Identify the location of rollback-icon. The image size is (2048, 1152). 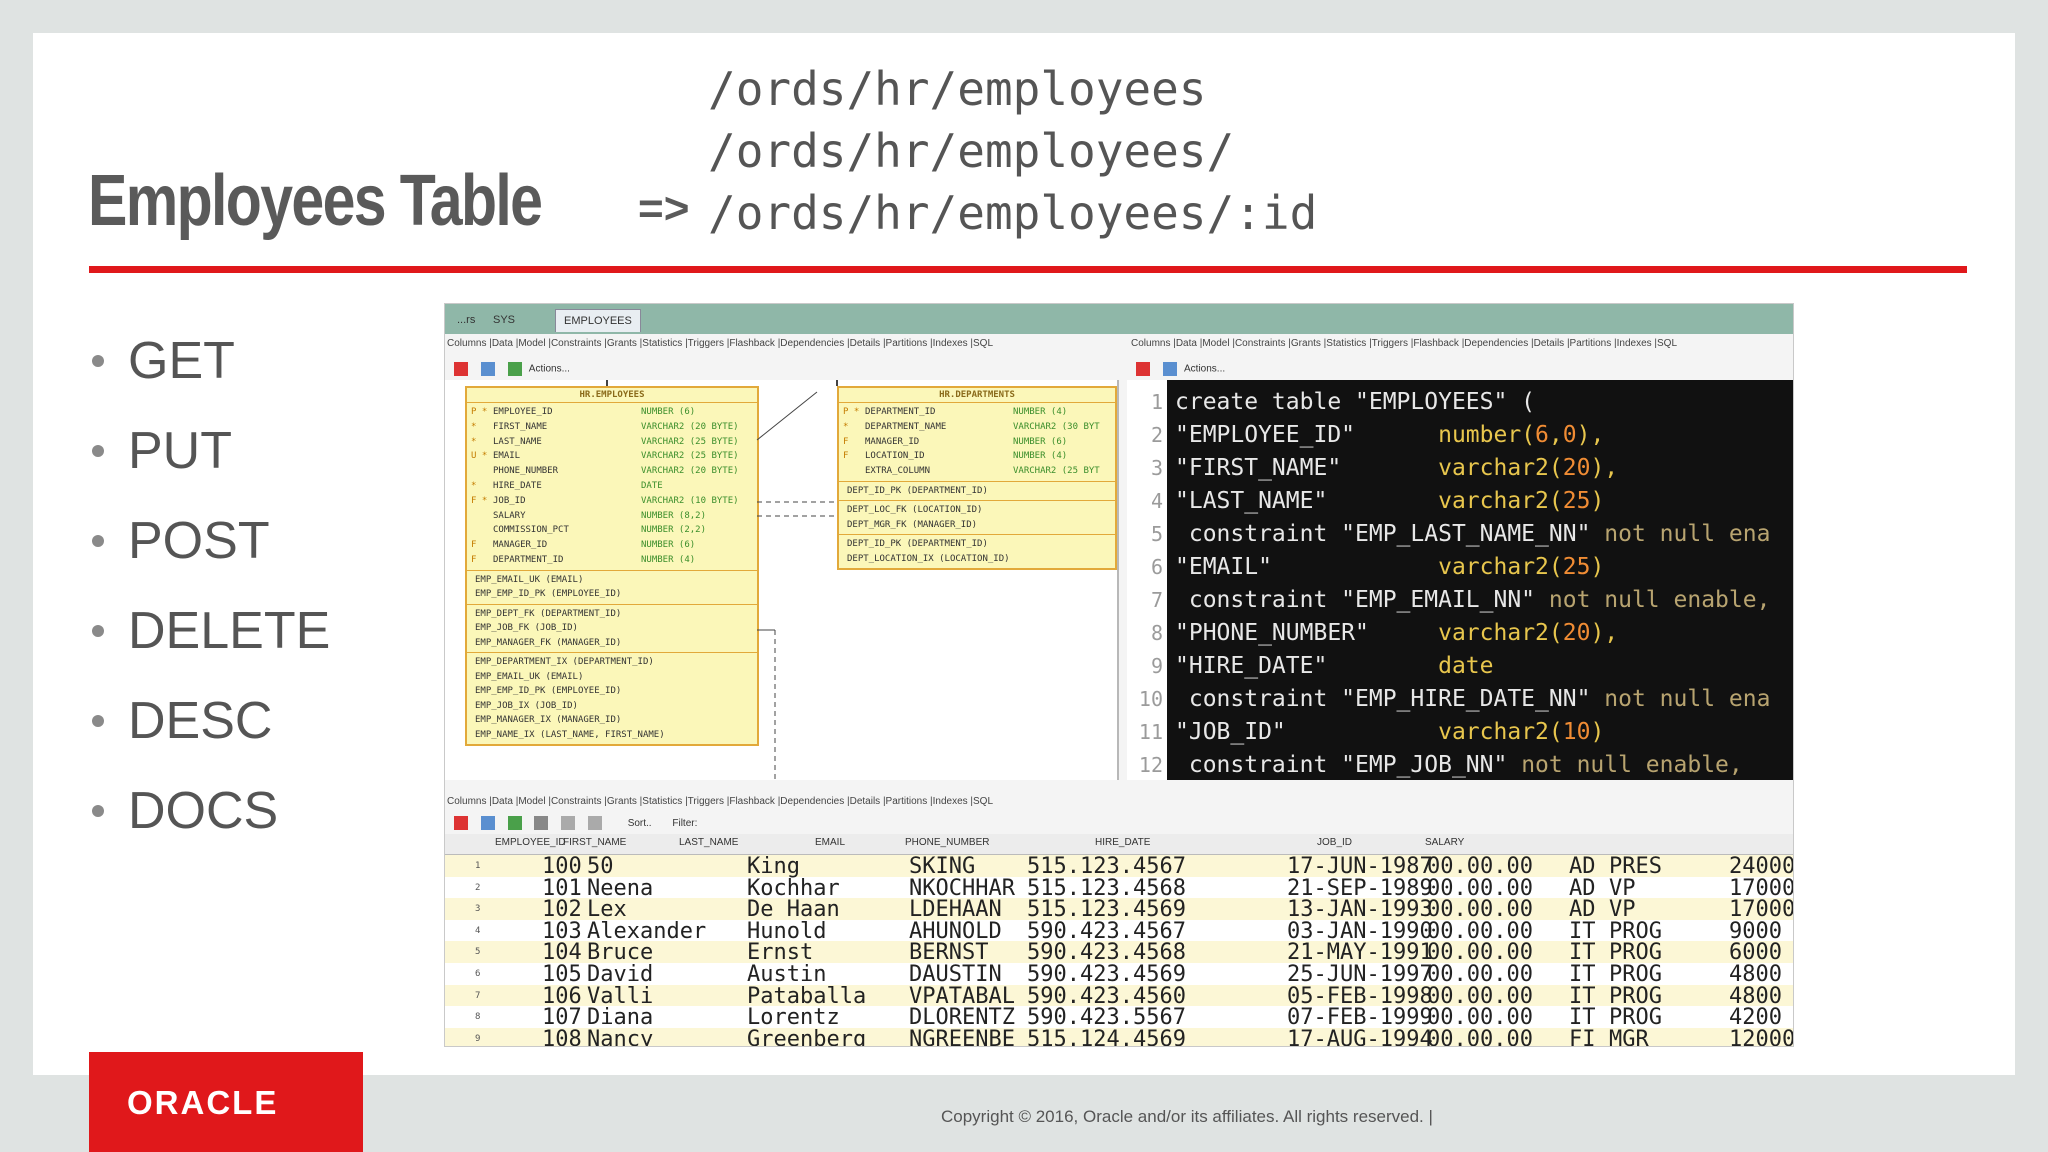
(594, 823).